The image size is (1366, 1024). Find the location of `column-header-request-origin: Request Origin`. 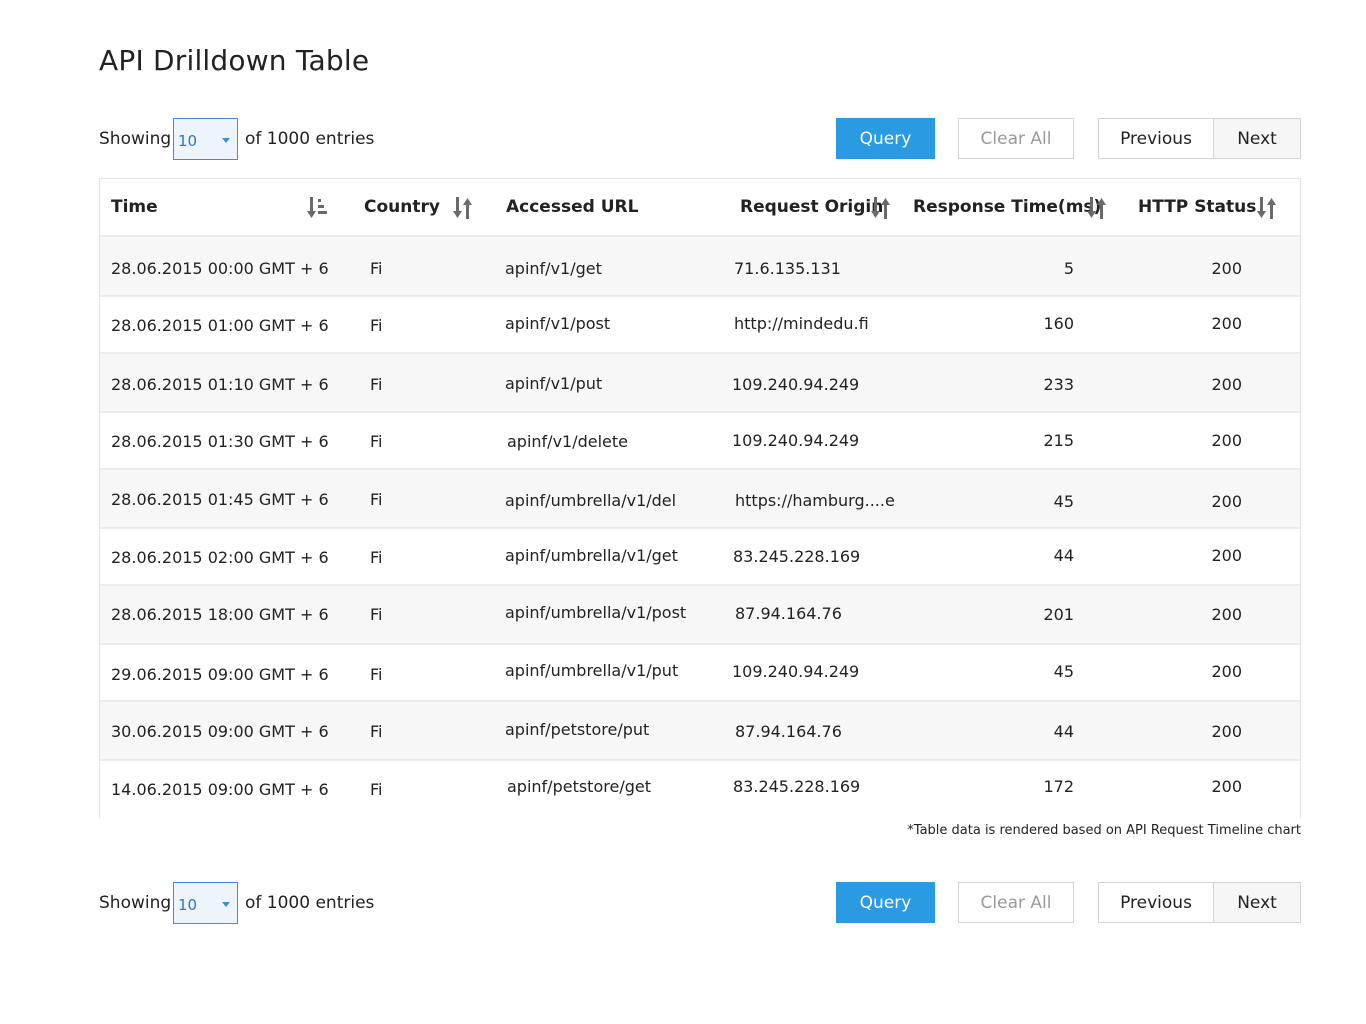

column-header-request-origin: Request Origin is located at coordinates (811, 207).